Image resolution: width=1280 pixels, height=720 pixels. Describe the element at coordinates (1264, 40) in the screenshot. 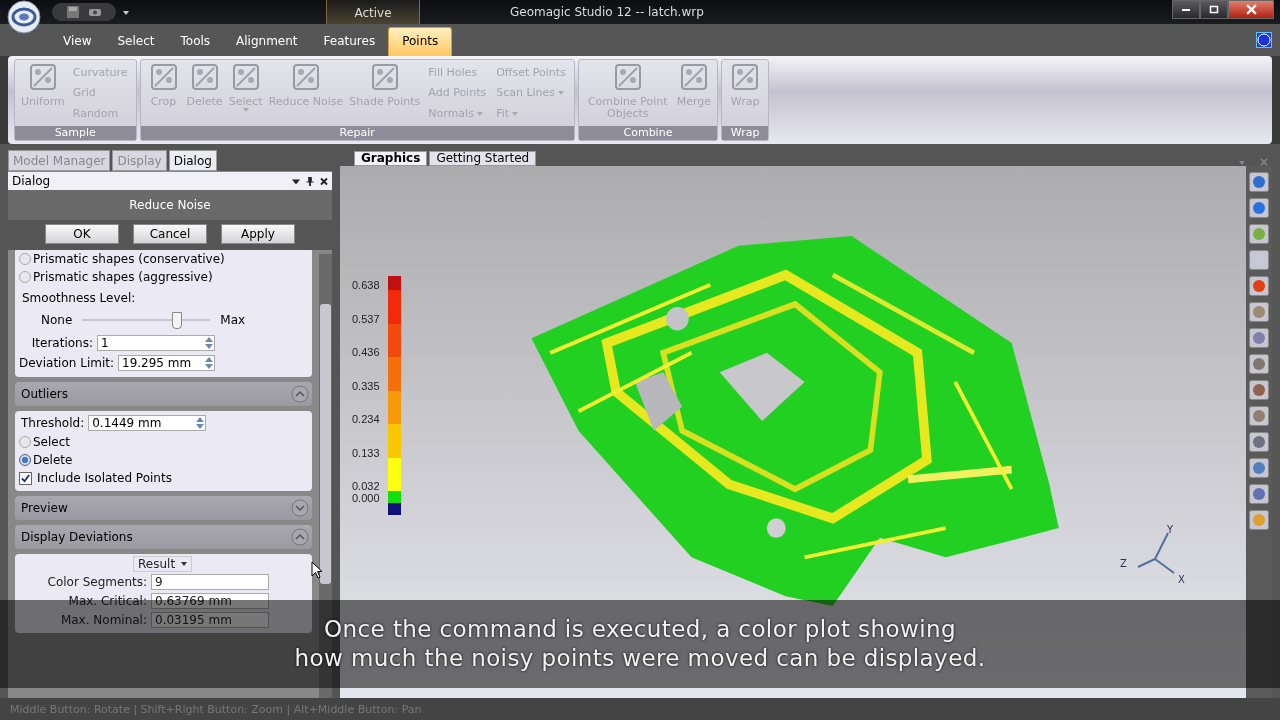

I see `help-icon` at that location.